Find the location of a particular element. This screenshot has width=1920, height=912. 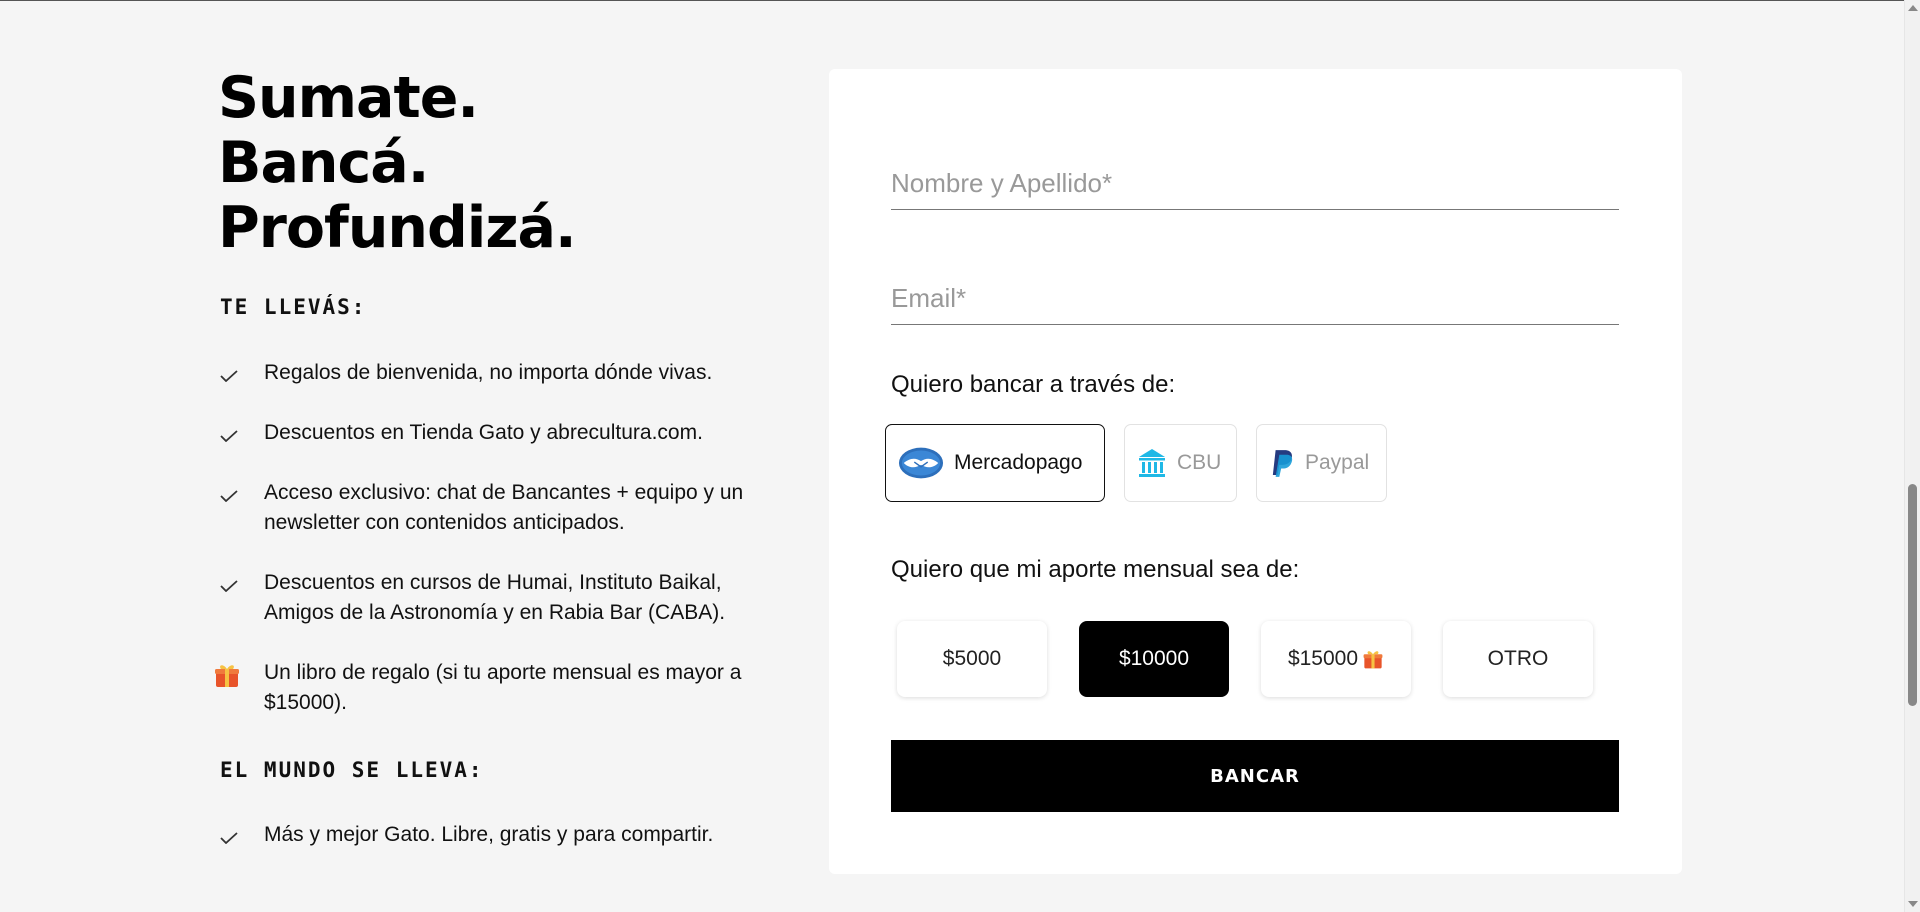

payment-option-cbu: CBU is located at coordinates (1180, 463).